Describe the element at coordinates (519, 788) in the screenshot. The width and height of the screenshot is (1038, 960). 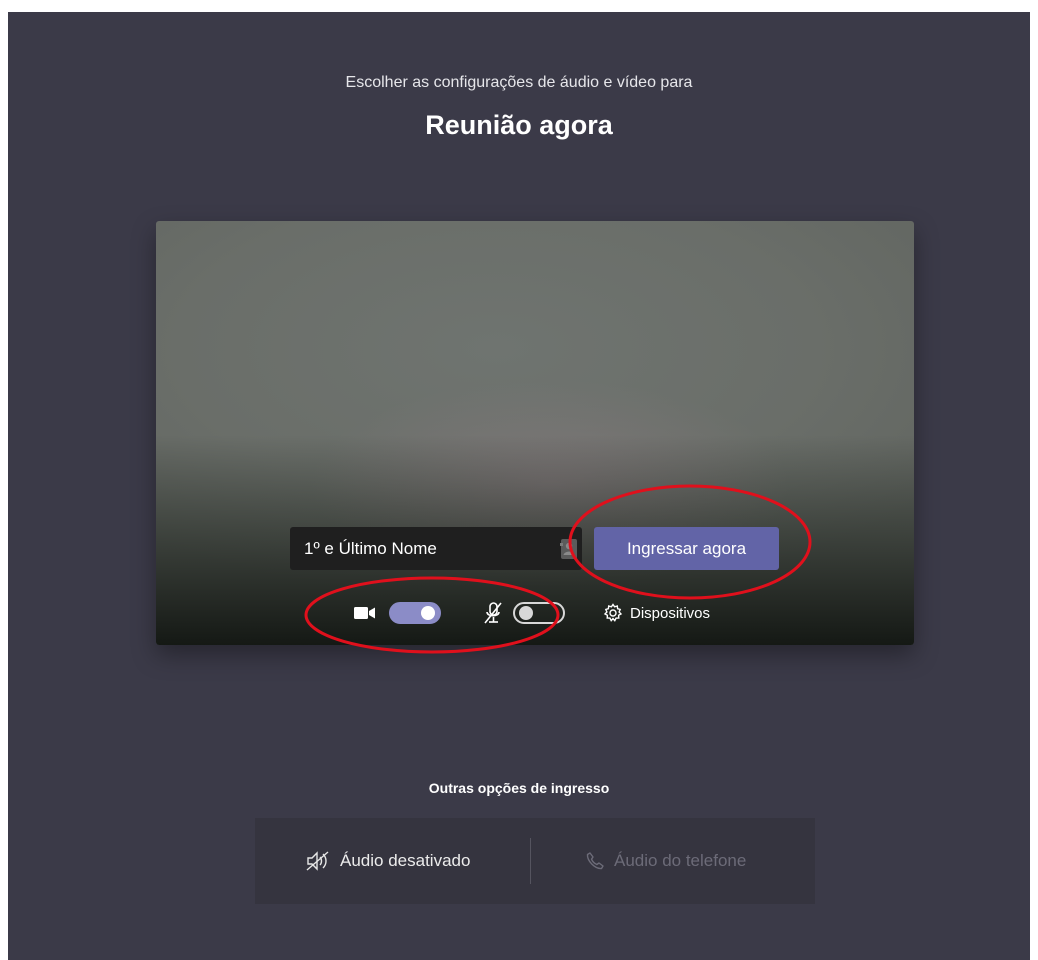
I see `other-options-title: Outras opções de ingresso` at that location.